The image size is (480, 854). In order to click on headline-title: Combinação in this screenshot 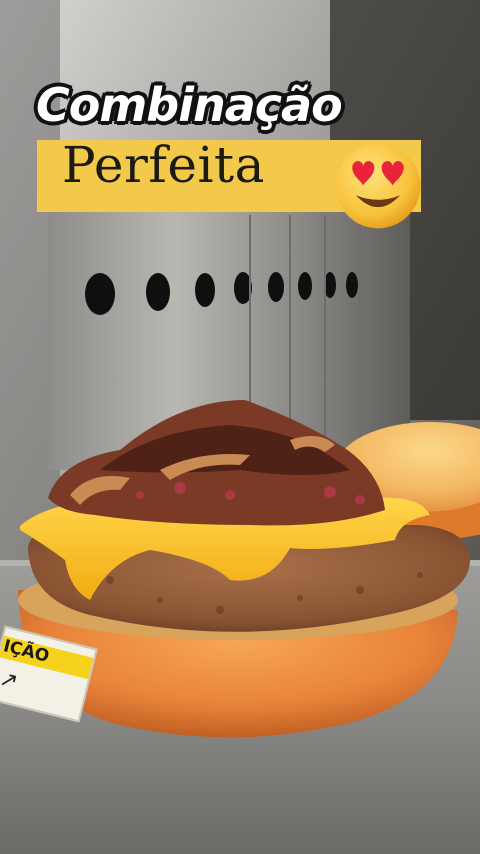, I will do `click(189, 105)`.